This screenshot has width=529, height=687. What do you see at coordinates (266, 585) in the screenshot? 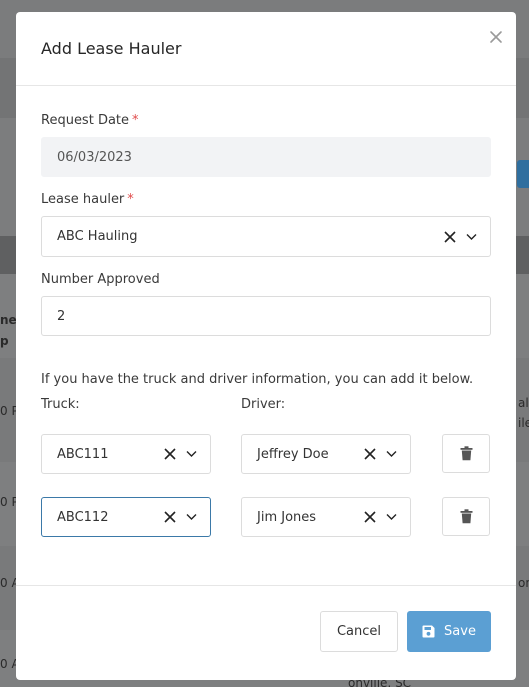
I see `footer-divider` at bounding box center [266, 585].